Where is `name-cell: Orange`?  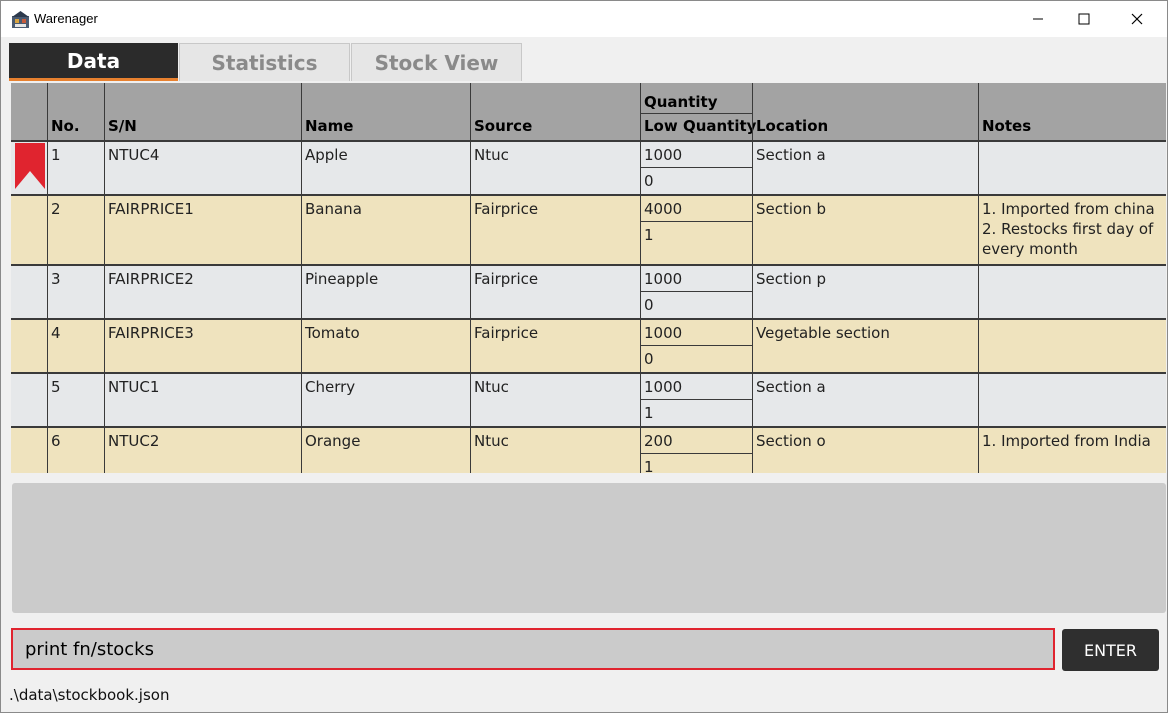
name-cell: Orange is located at coordinates (385, 450).